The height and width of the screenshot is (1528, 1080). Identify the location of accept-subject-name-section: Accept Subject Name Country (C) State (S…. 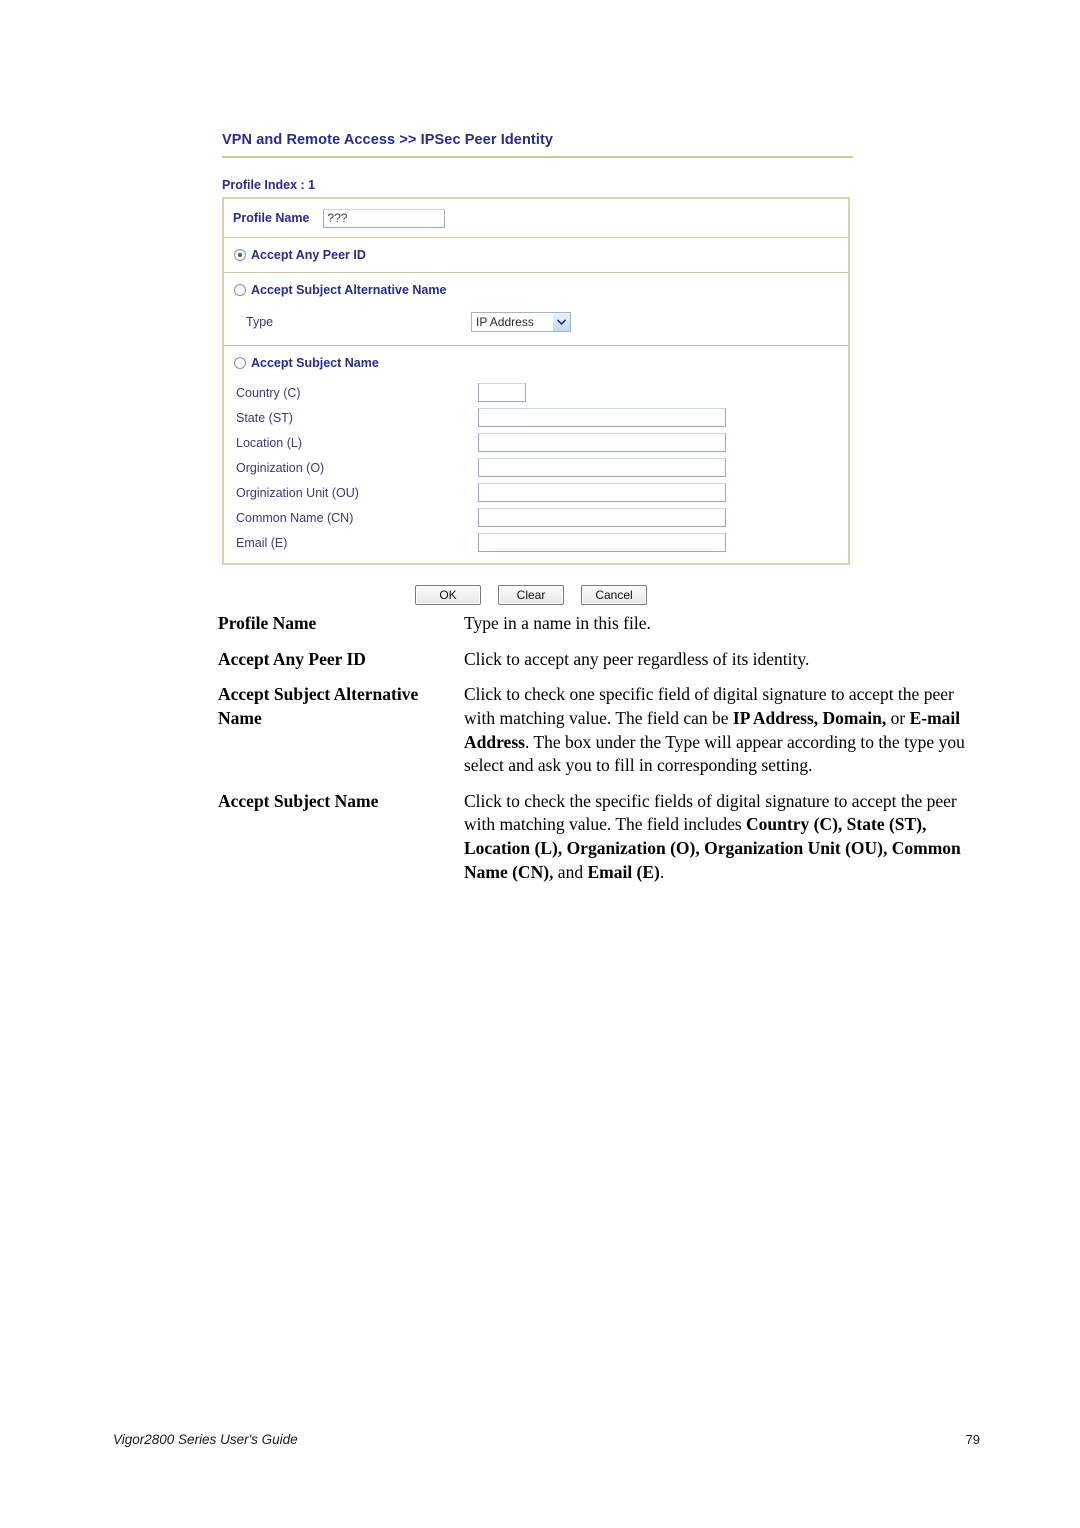
(536, 454).